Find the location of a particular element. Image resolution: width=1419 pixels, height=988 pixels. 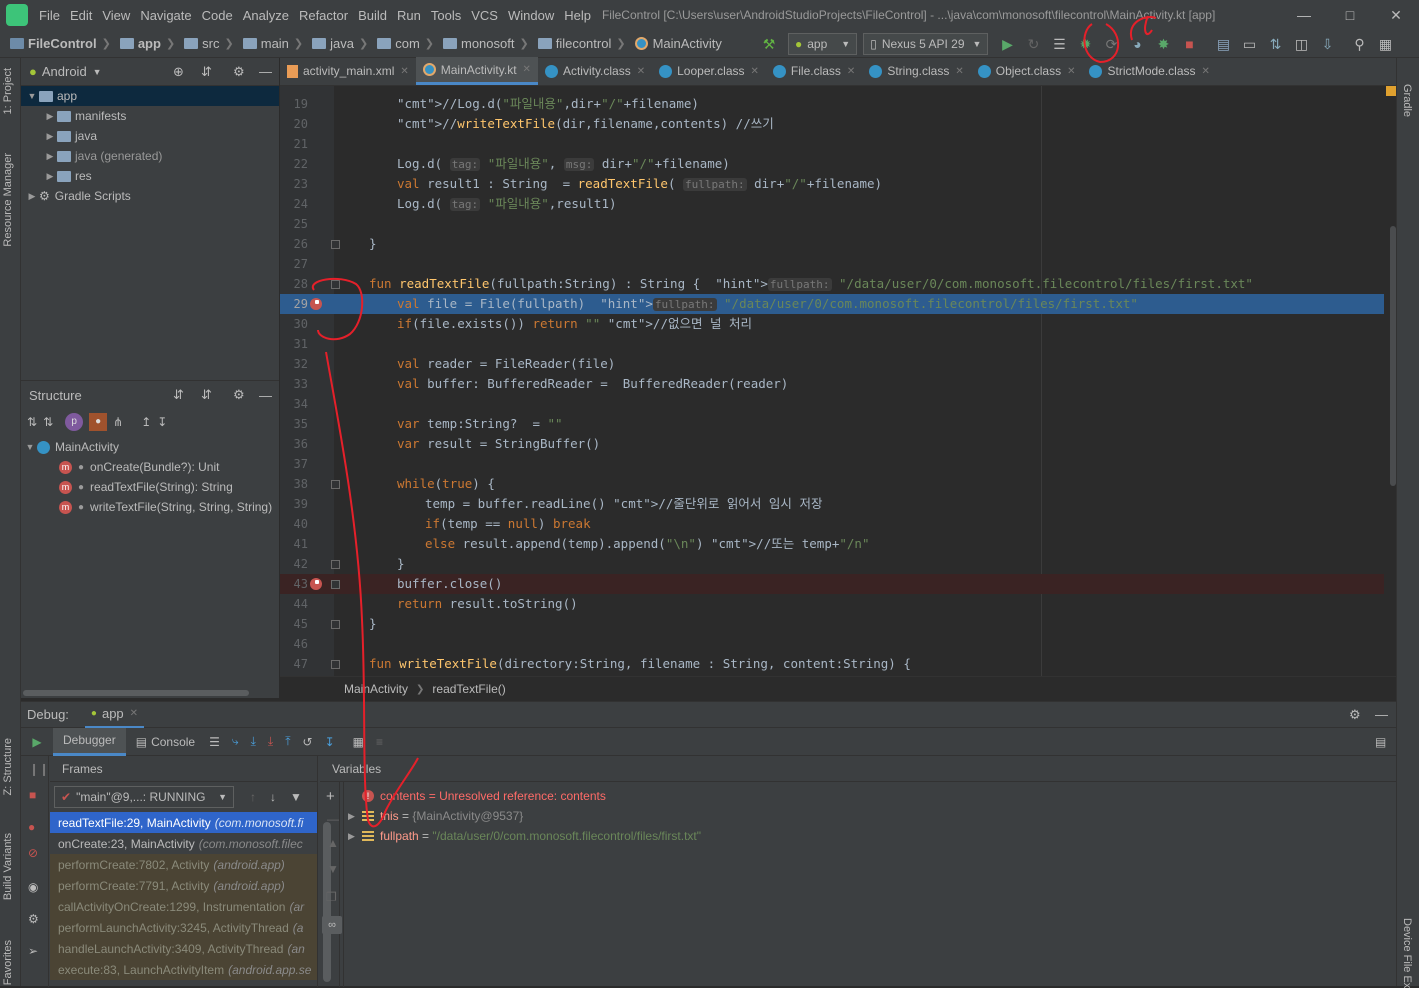

copy-icon: ❐ is located at coordinates (331, 897).